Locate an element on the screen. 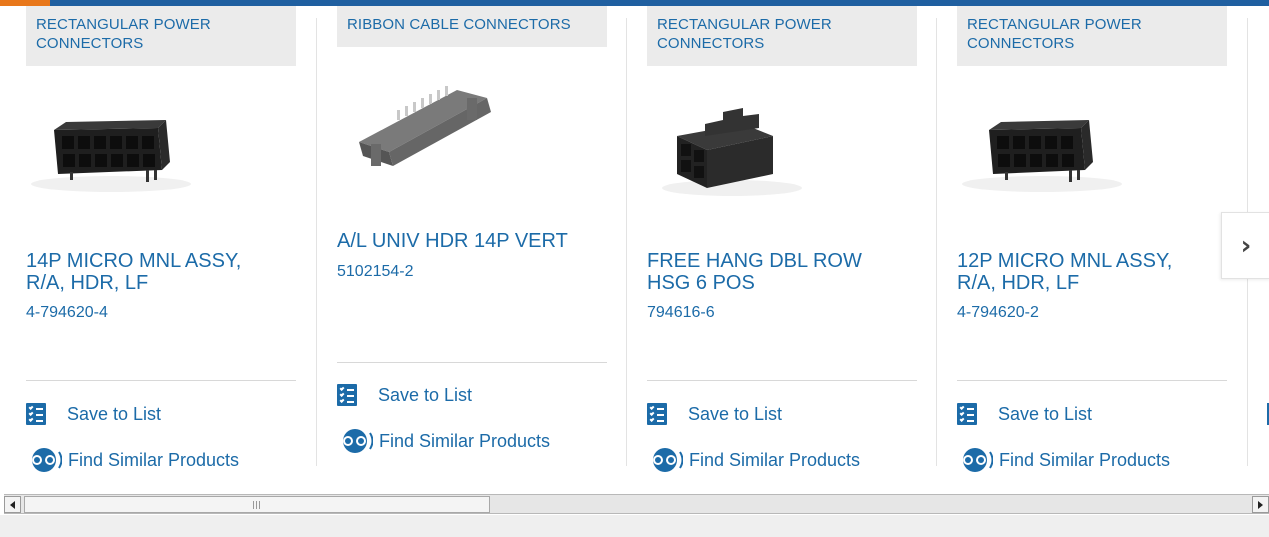  product-title: 14P MICRO MNL ASSY, R/A, HDR, LF is located at coordinates (151, 272).